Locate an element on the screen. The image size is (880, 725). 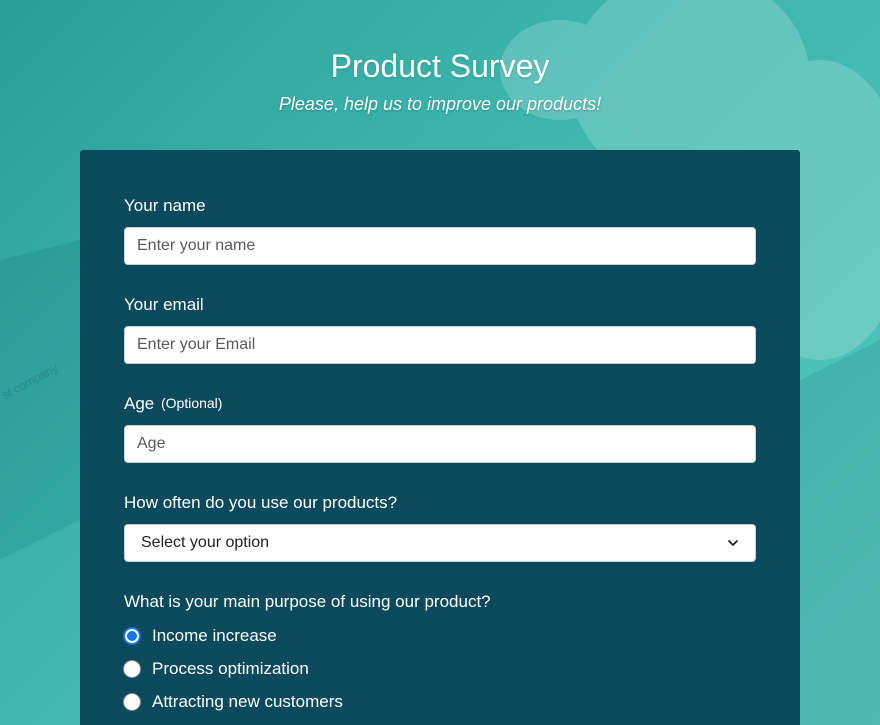
age-input is located at coordinates (440, 444).